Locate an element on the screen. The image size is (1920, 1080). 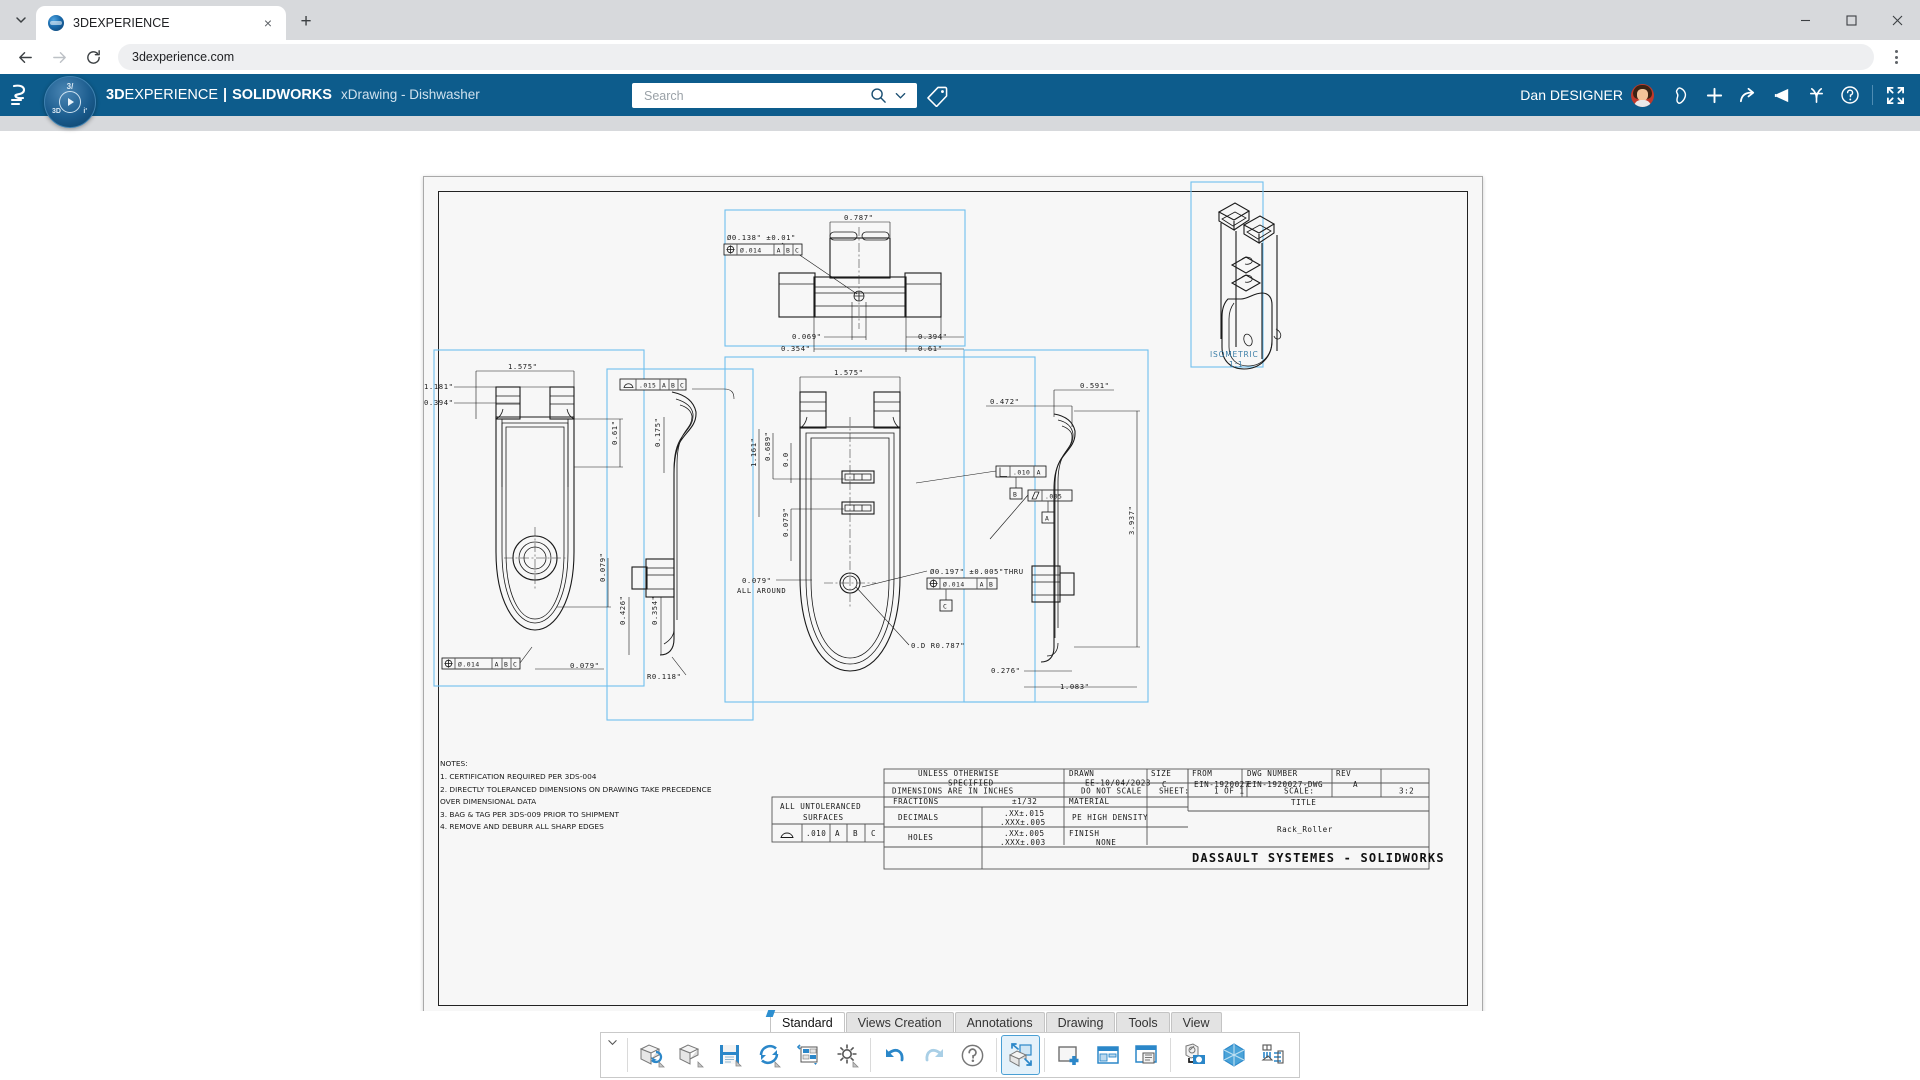
avatar is located at coordinates (1642, 95).